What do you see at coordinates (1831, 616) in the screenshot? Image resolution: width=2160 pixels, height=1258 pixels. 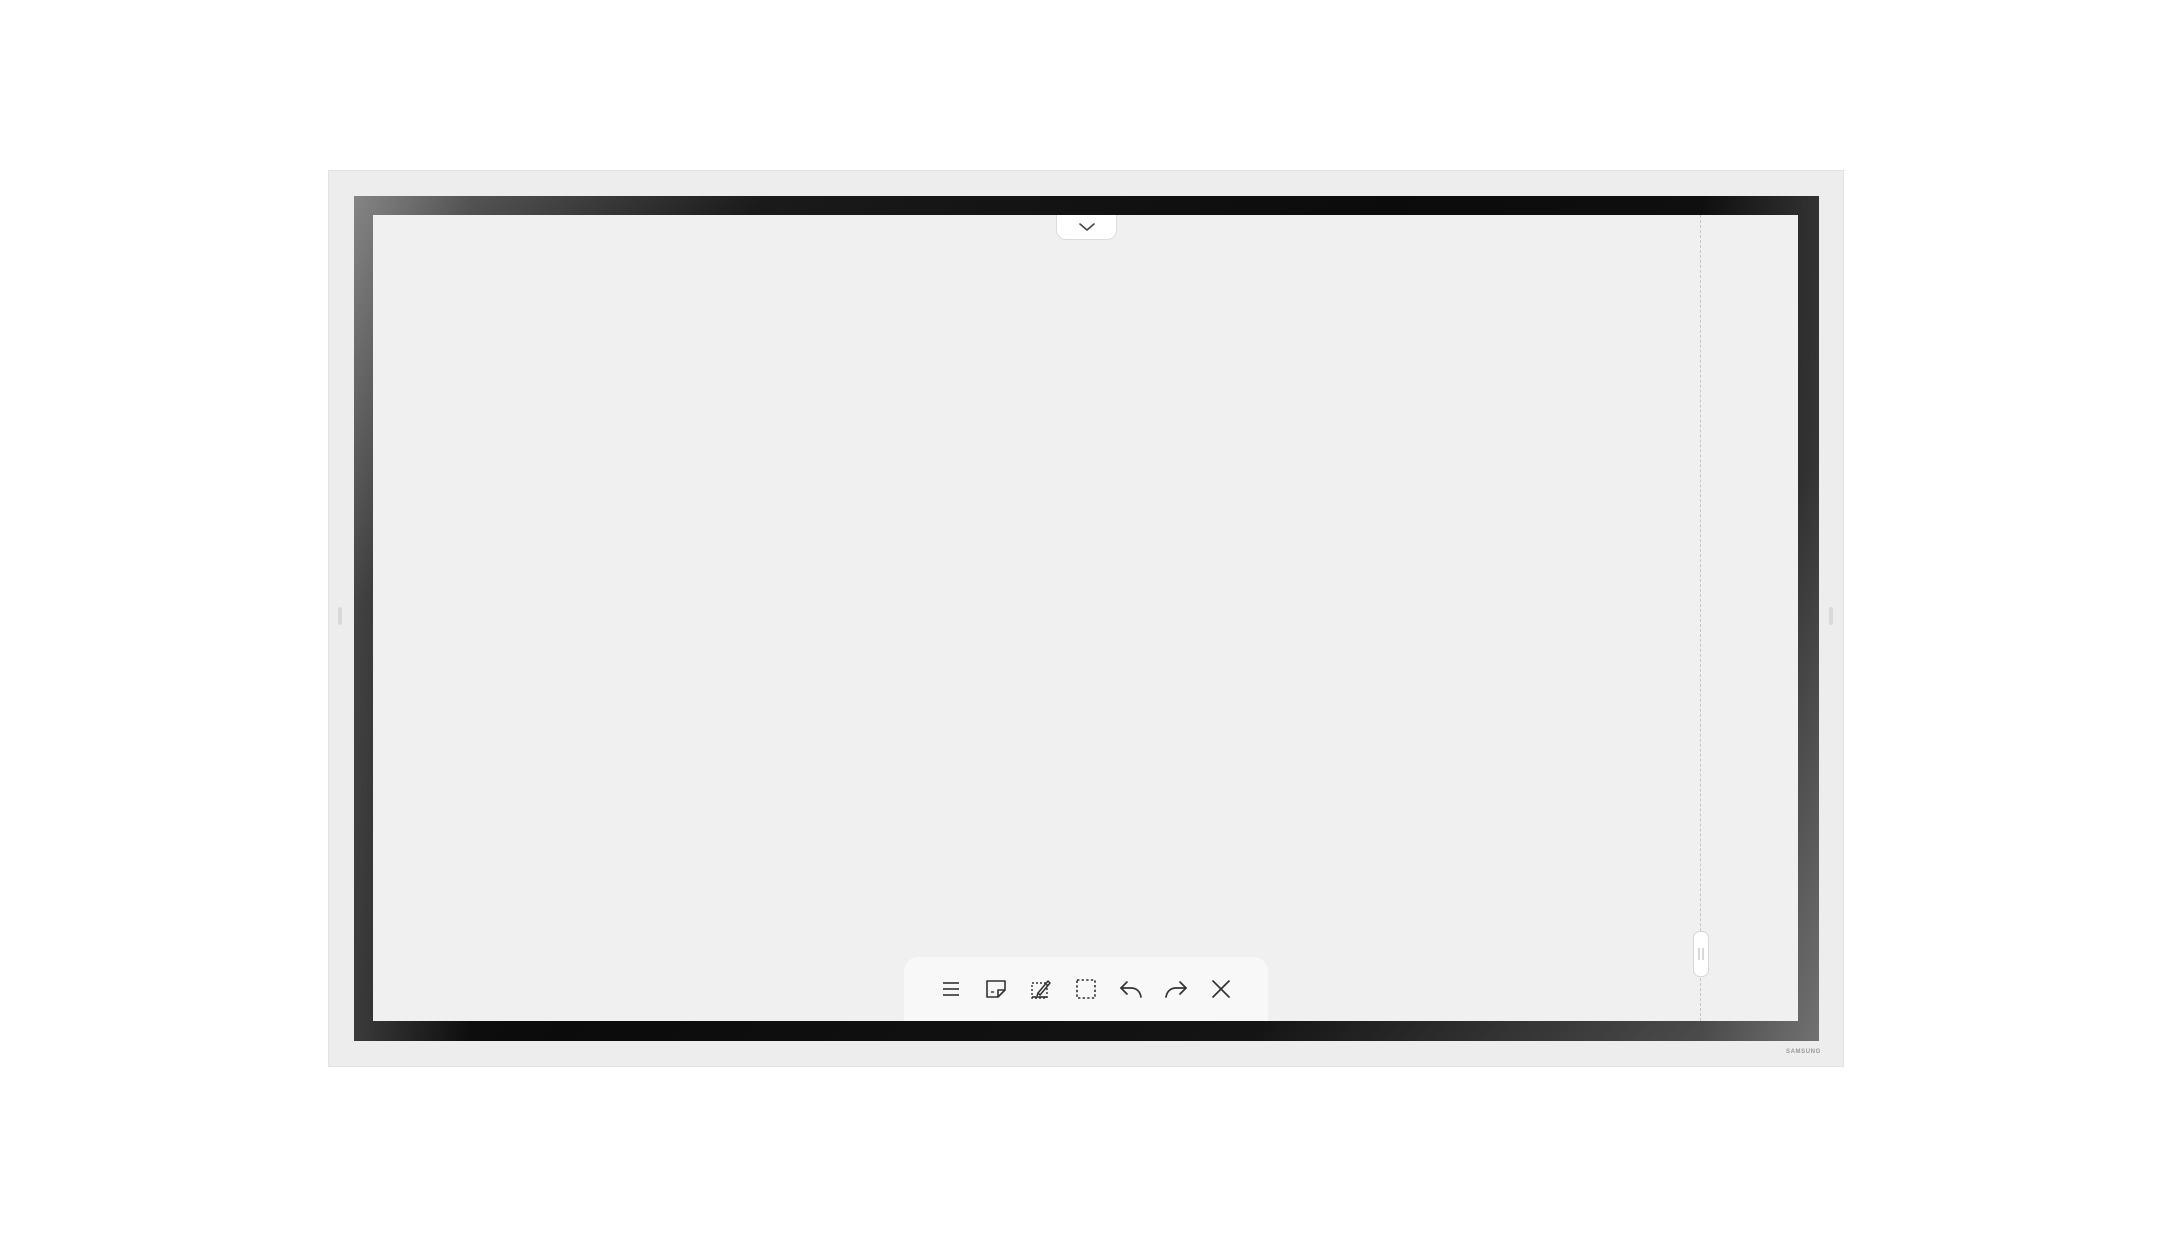 I see `right-side-sensor` at bounding box center [1831, 616].